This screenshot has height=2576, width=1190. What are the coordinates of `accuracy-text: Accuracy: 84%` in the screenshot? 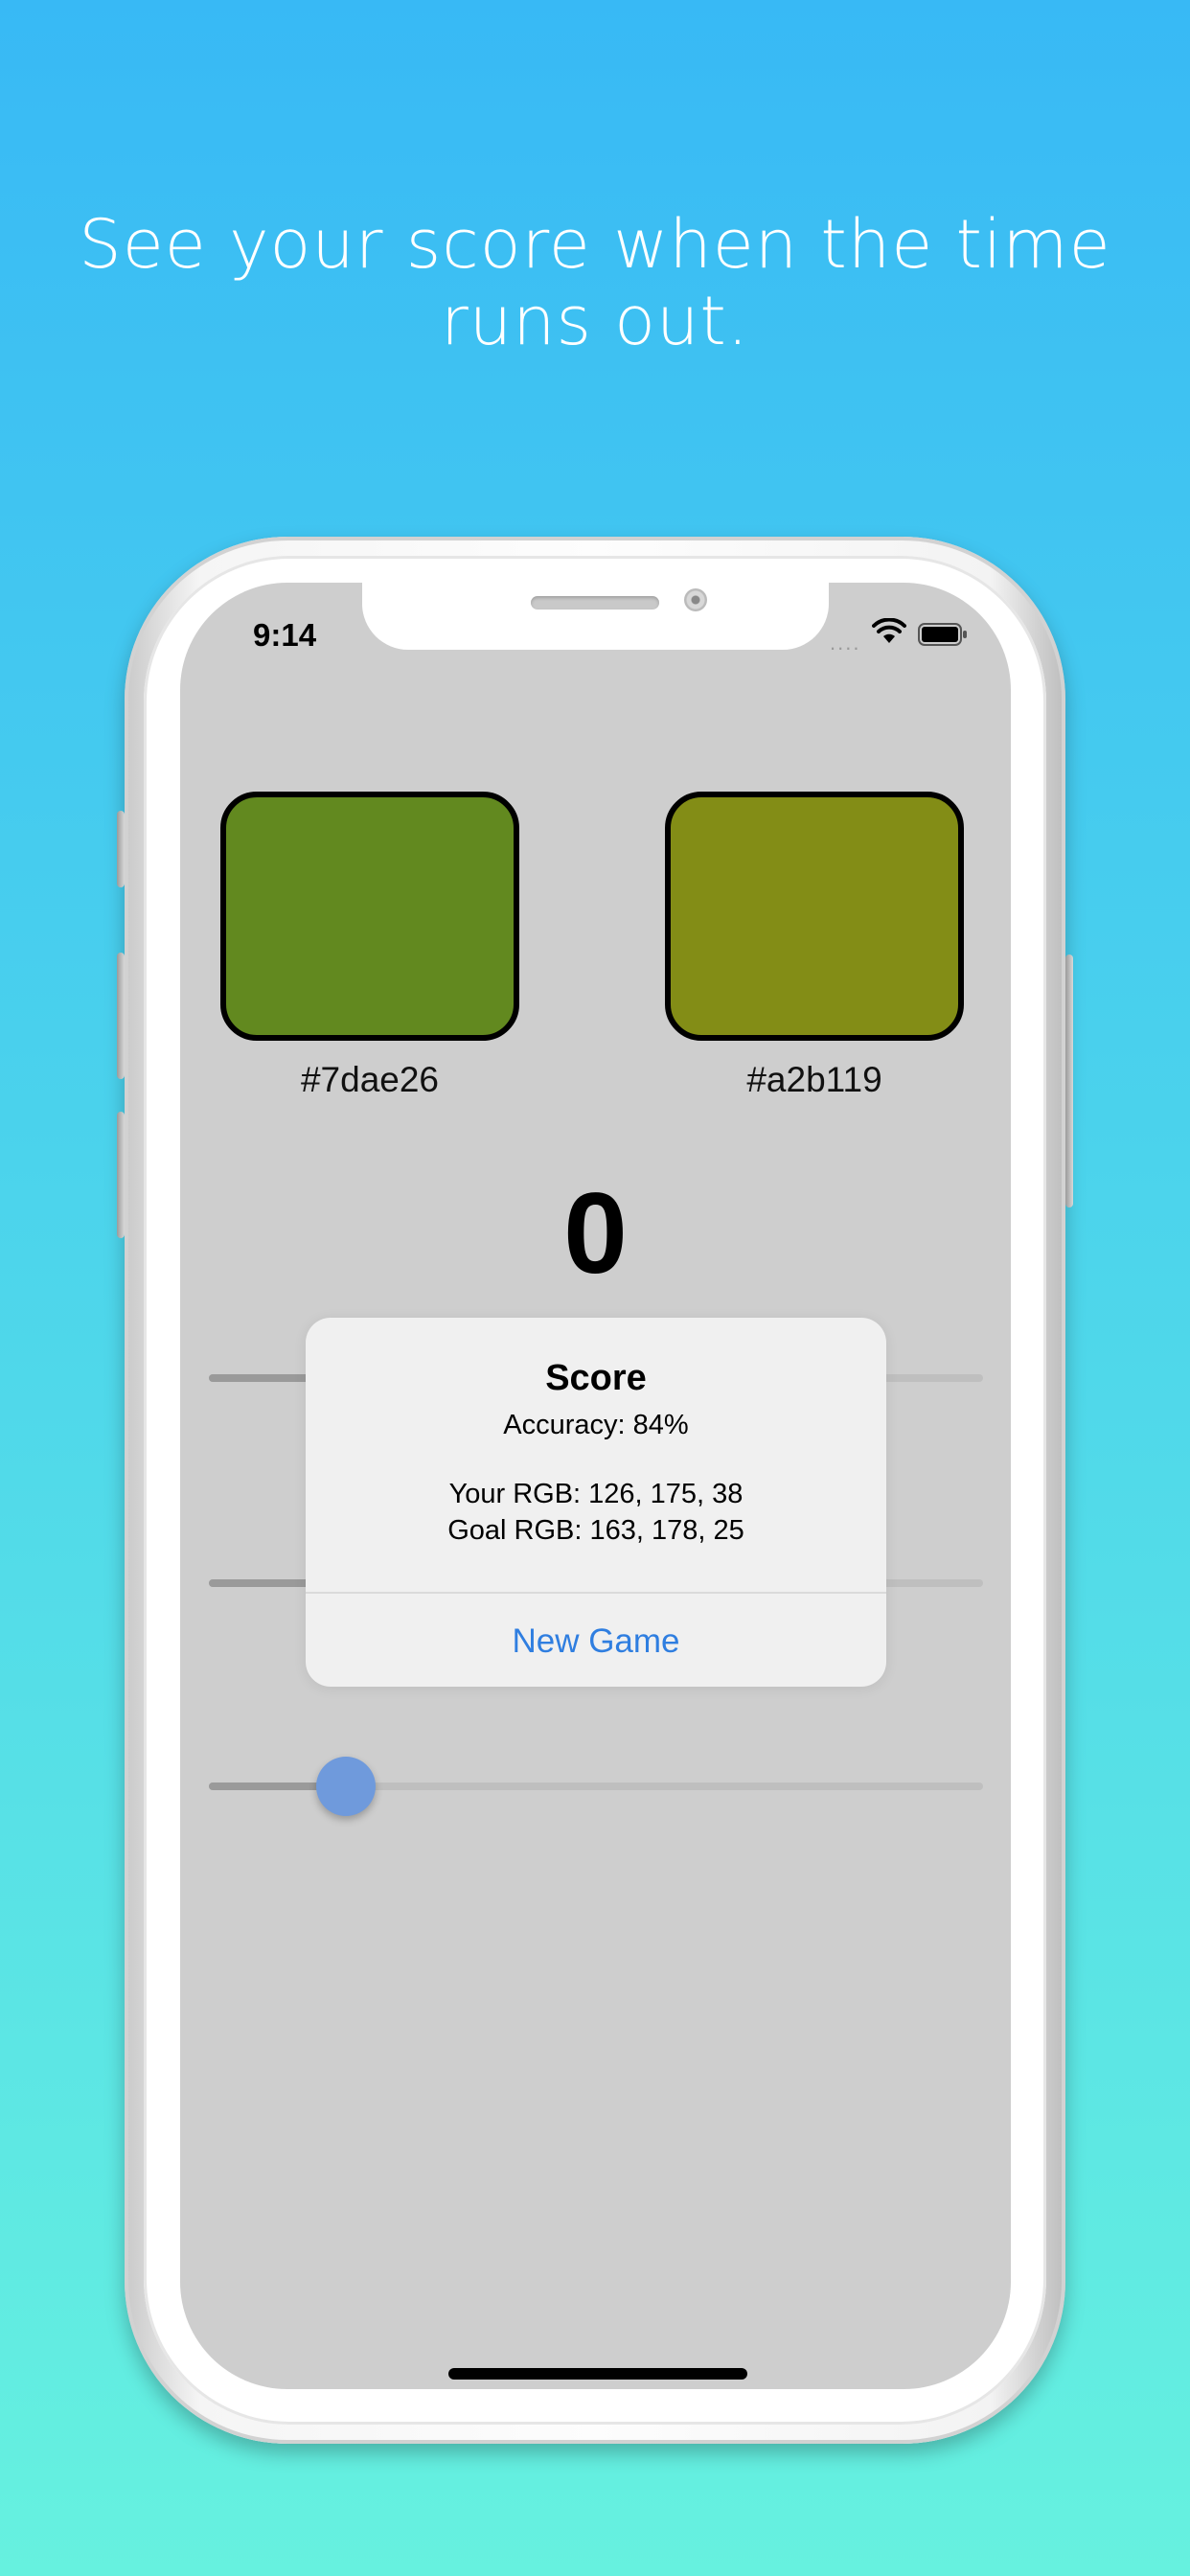 It's located at (596, 1425).